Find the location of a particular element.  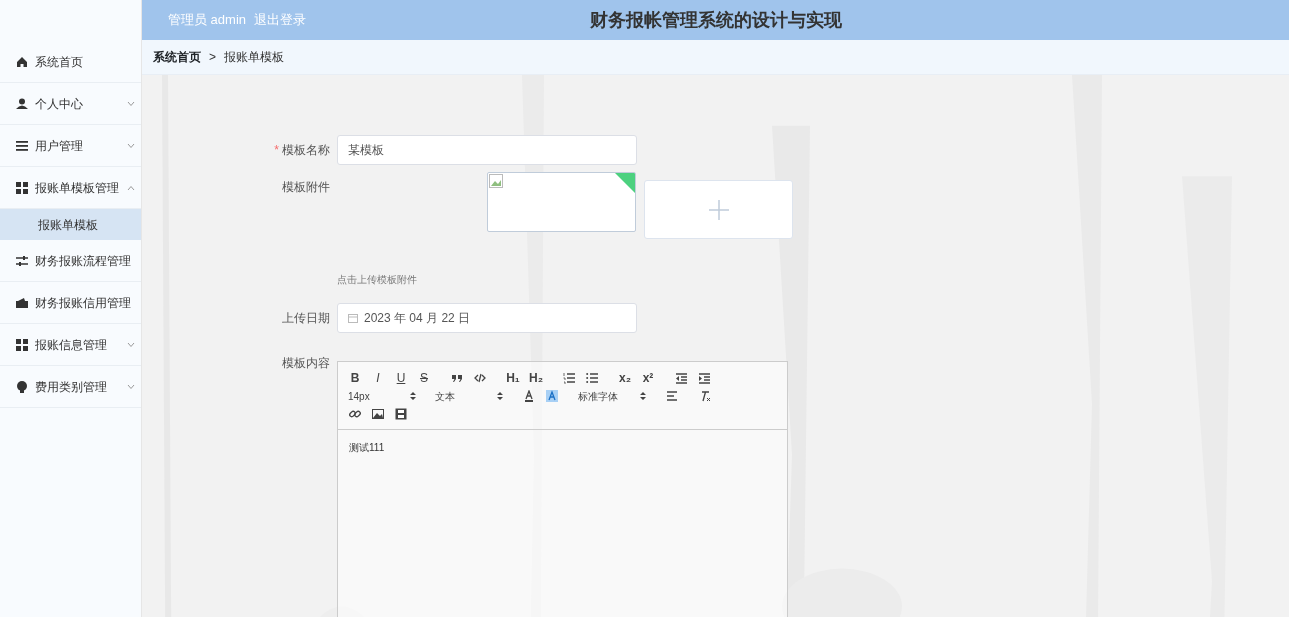

field-label: 模板名称 is located at coordinates (306, 150).